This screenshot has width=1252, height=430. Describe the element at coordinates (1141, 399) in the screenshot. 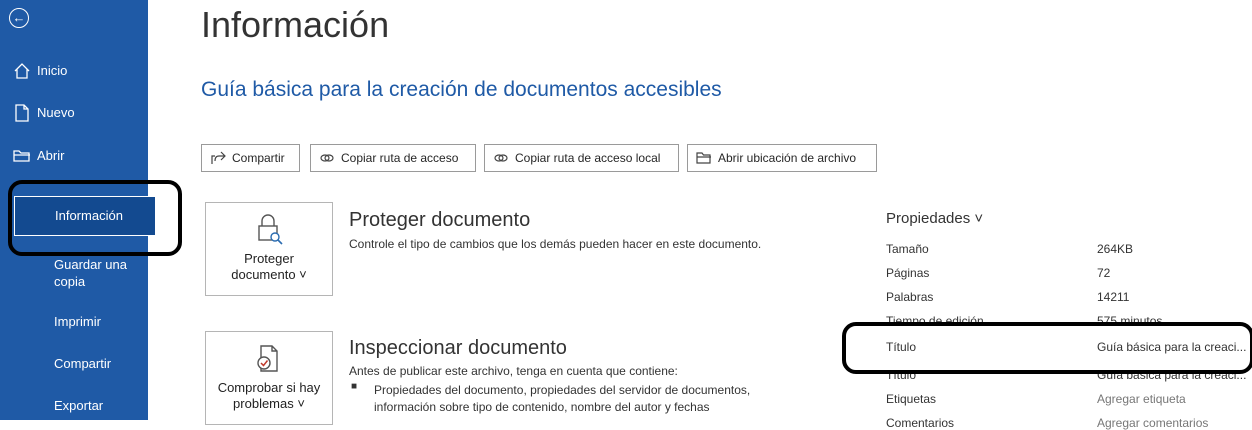

I see `add-tag-field: Agregar etiqueta` at that location.